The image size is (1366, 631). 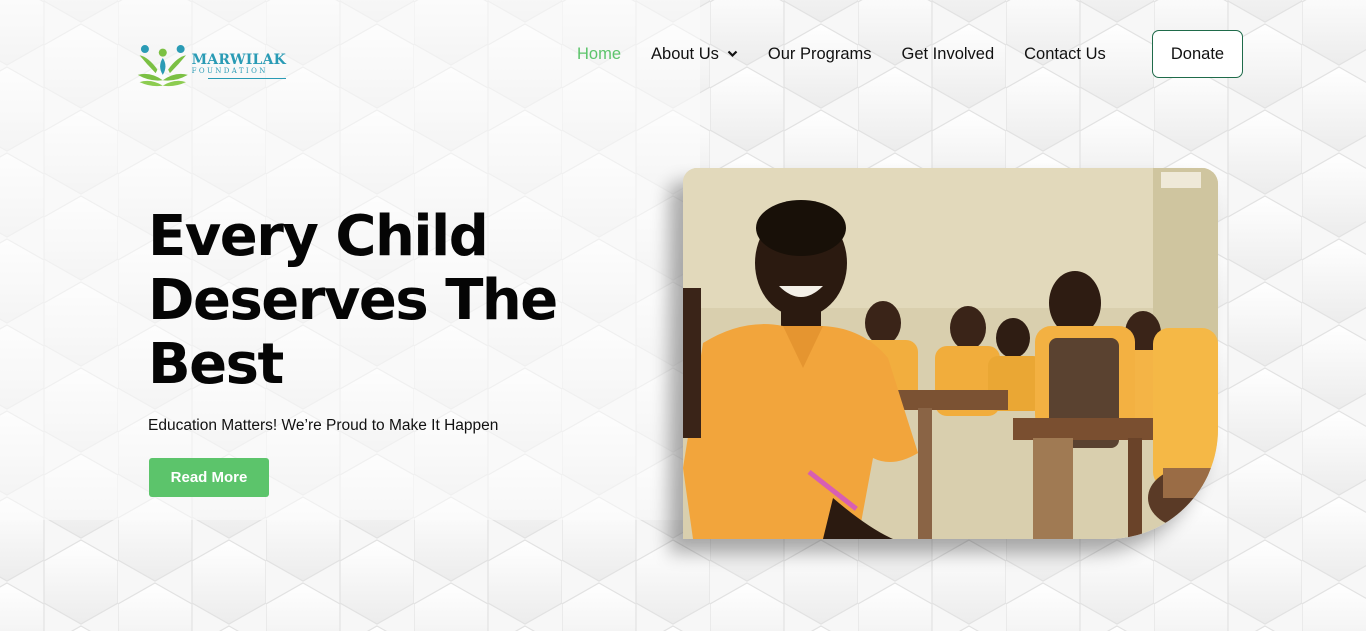 I want to click on chevron-down-icon, so click(x=732, y=54).